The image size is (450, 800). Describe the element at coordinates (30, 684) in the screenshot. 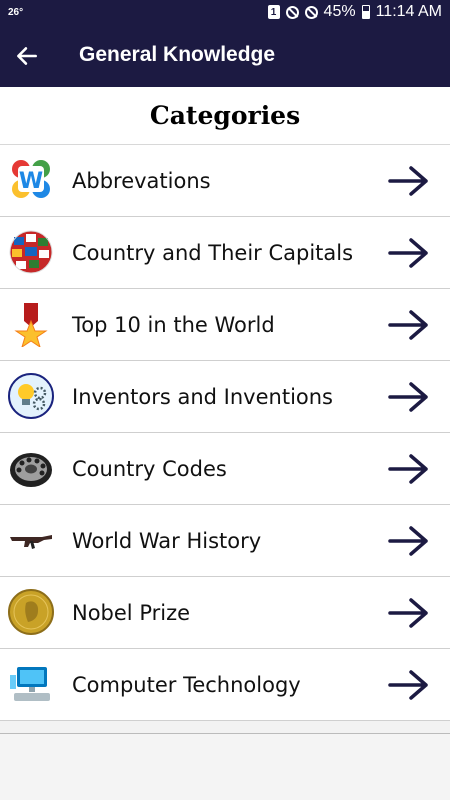

I see `computer-icon` at that location.